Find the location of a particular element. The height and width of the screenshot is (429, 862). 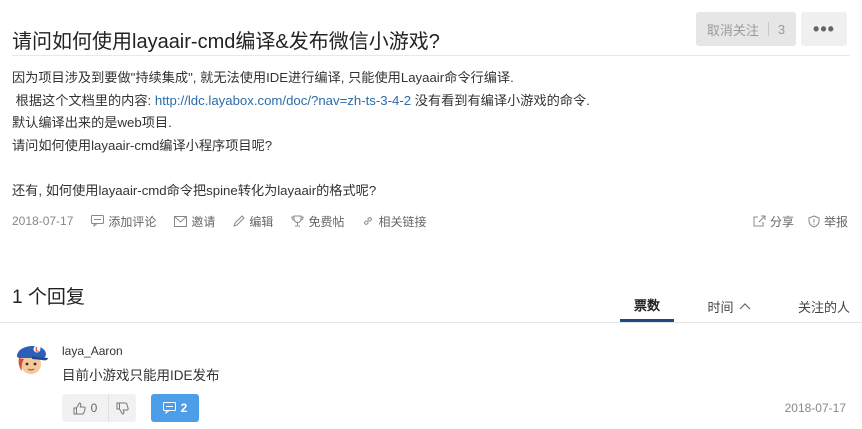

thumbs-down-icon is located at coordinates (122, 408).